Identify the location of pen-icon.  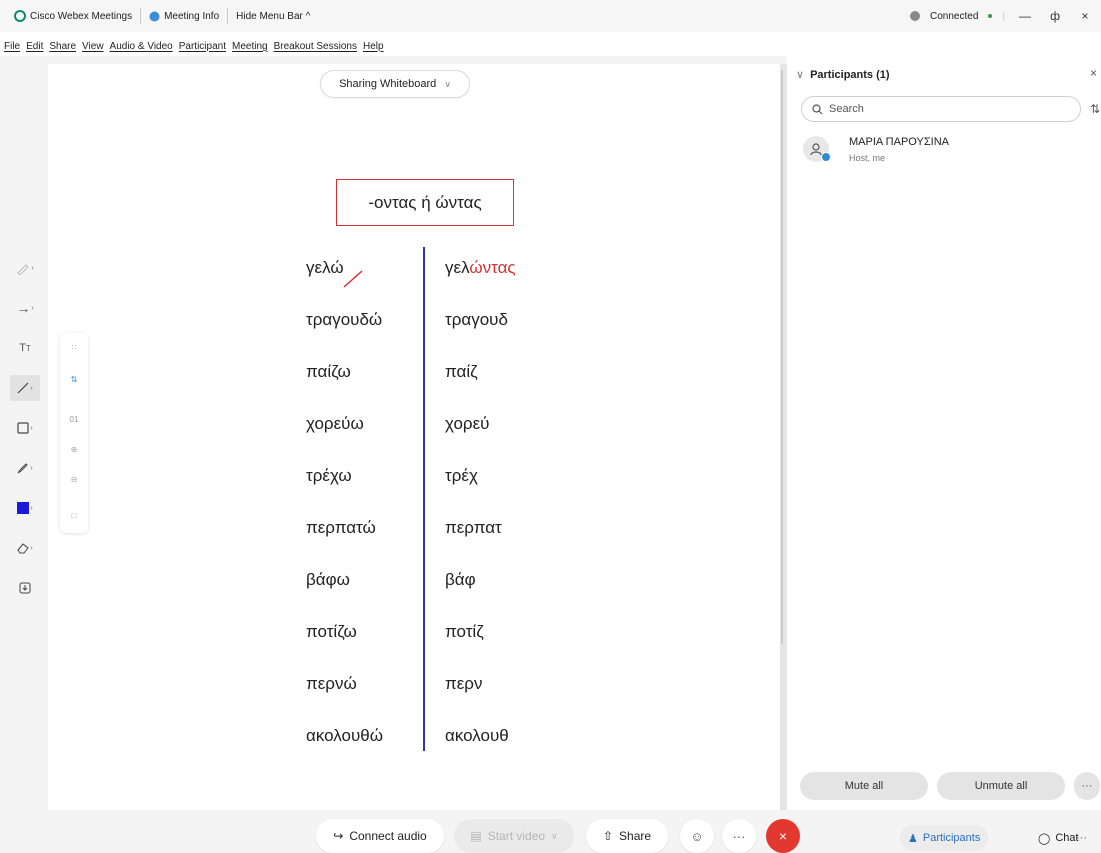
(23, 468).